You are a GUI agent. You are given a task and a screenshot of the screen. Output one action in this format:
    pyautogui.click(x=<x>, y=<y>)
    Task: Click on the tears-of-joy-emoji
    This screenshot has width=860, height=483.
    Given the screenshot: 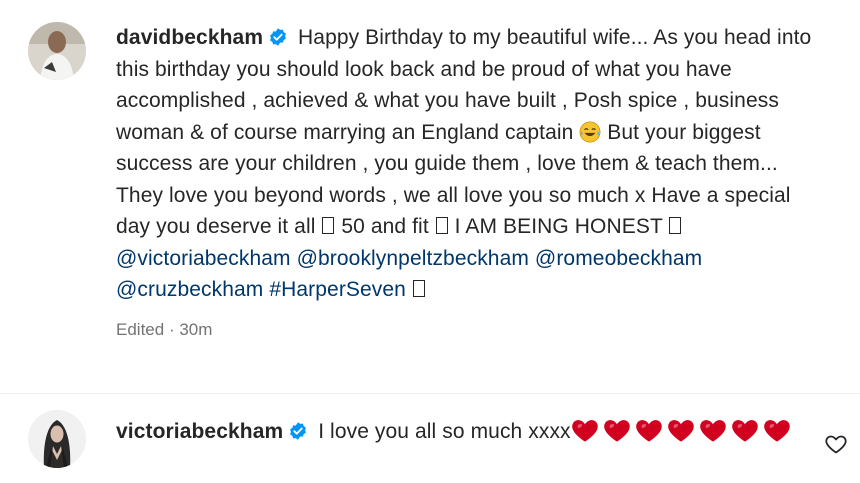 What is the action you would take?
    pyautogui.click(x=590, y=132)
    